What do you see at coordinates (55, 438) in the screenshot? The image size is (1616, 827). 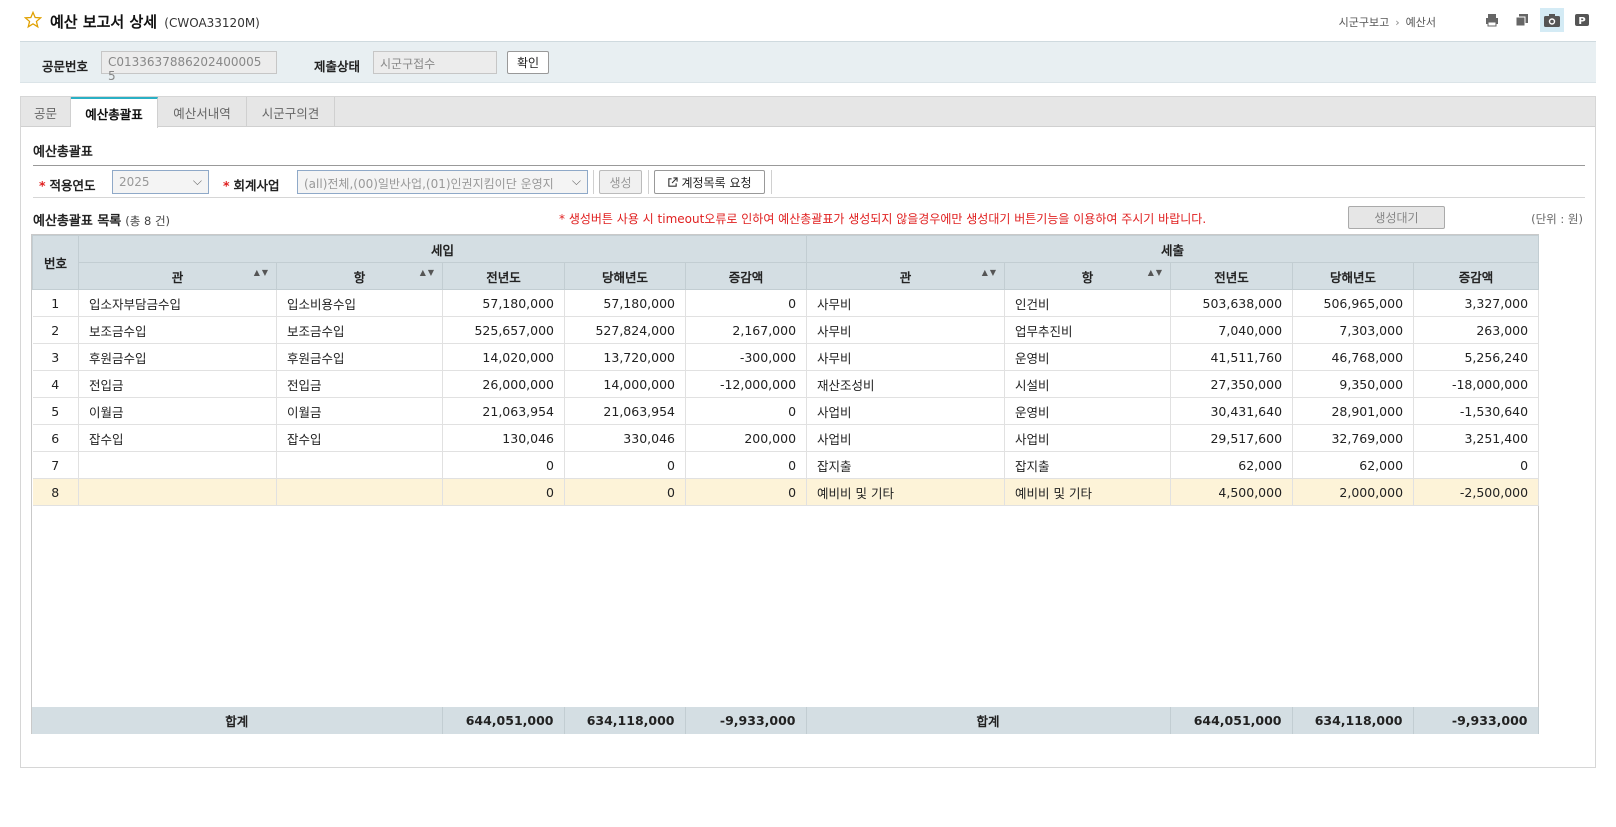 I see `cell-row-no: 6` at bounding box center [55, 438].